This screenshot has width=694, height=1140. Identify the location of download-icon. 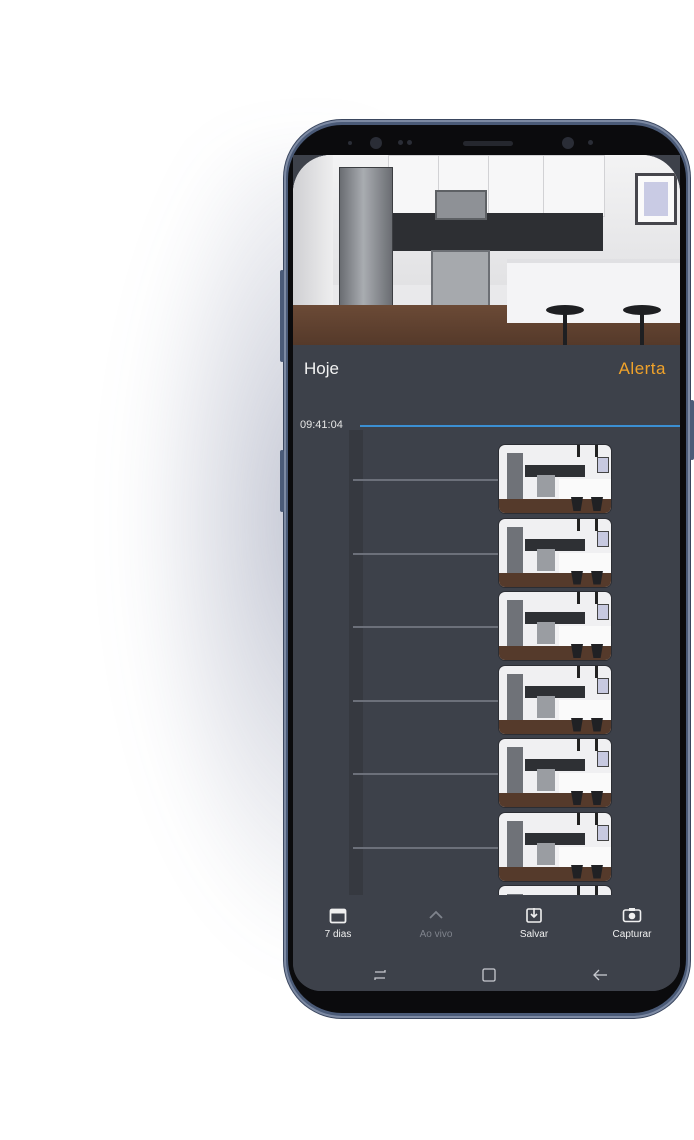
(534, 915).